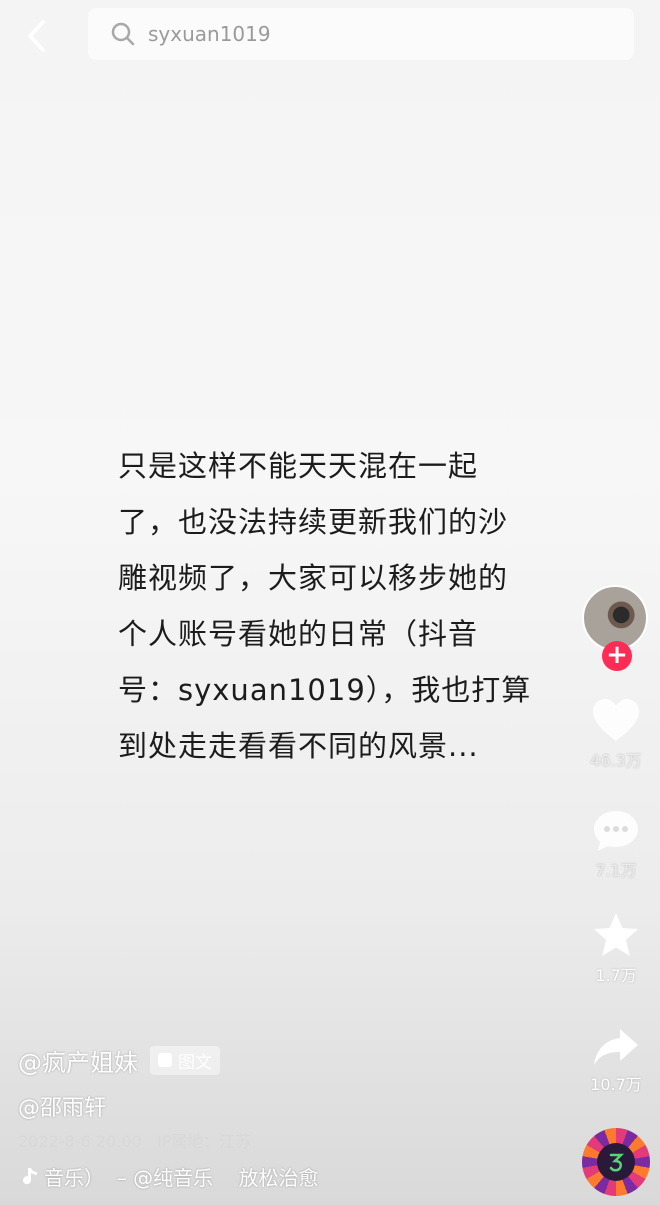  Describe the element at coordinates (616, 831) in the screenshot. I see `comment-icon` at that location.